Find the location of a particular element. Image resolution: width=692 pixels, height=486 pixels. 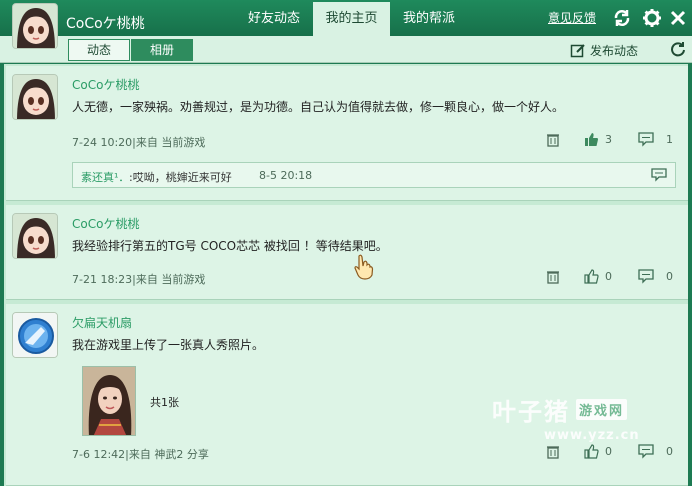

hand-cursor-icon is located at coordinates (364, 268).